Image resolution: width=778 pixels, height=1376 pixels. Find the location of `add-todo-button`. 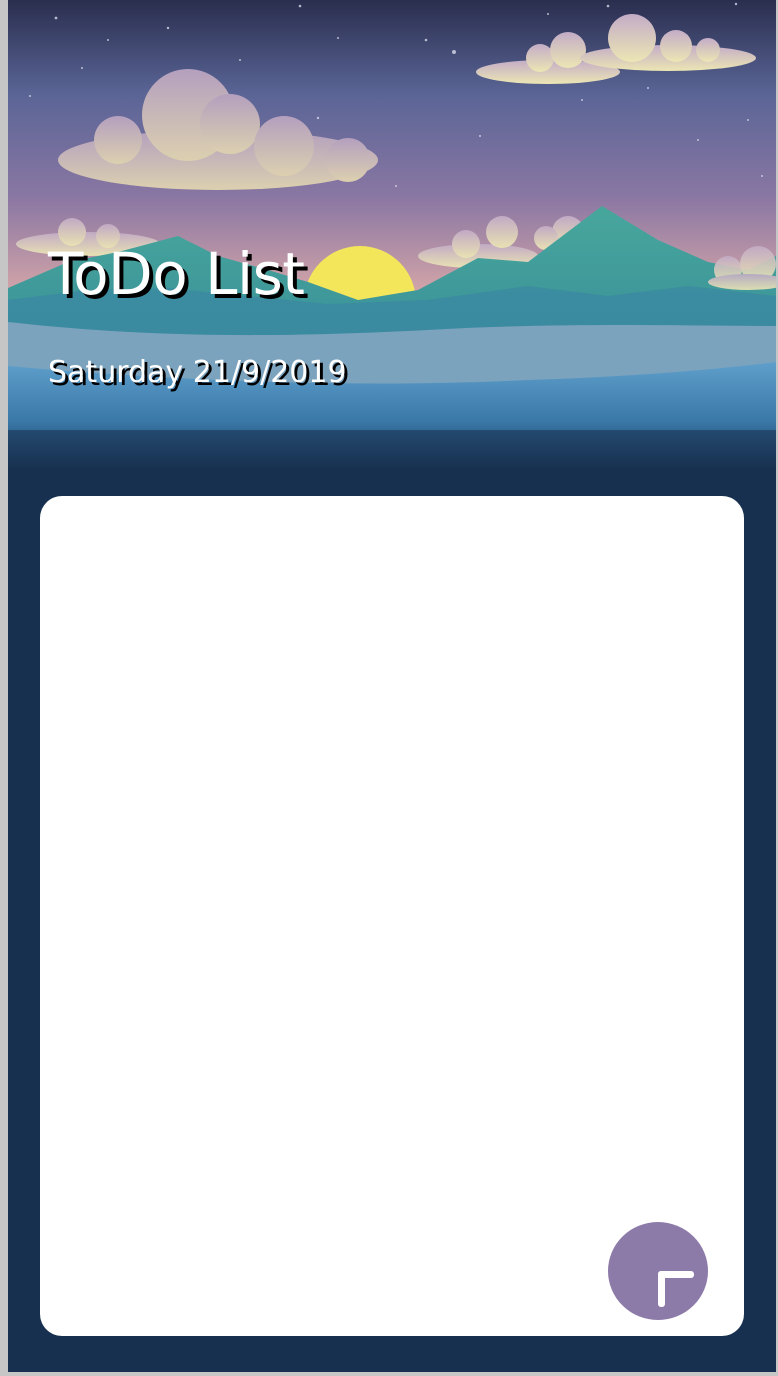

add-todo-button is located at coordinates (658, 1271).